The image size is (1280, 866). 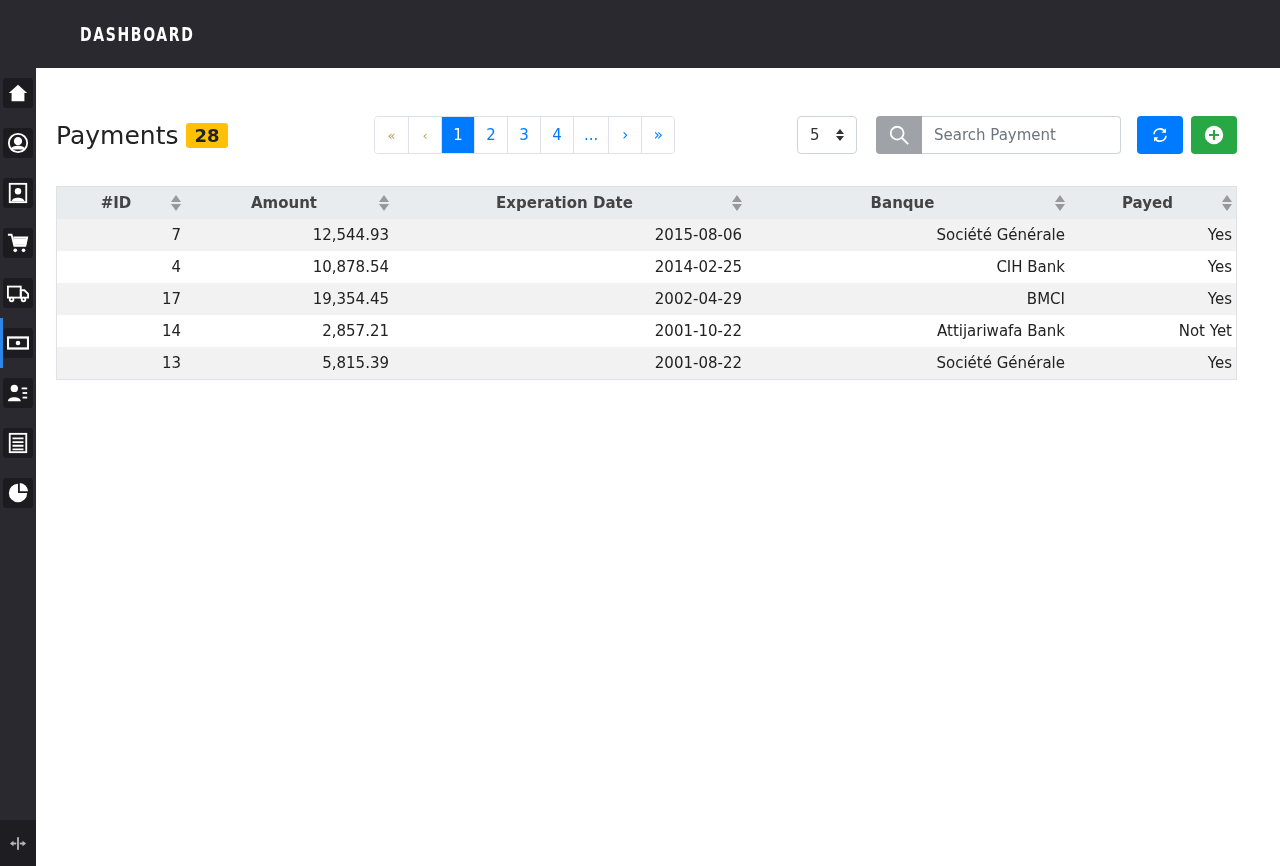 What do you see at coordinates (1205, 331) in the screenshot?
I see `table-cell: Not Yet` at bounding box center [1205, 331].